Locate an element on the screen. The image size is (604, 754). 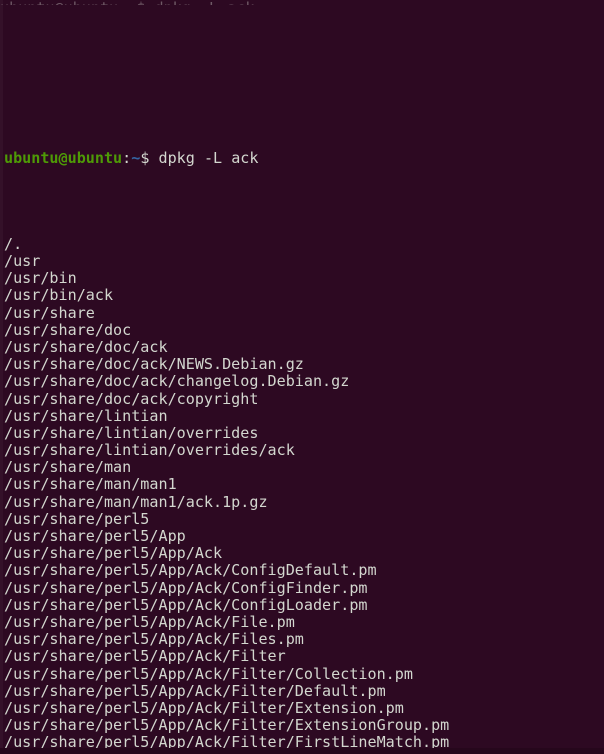
output-line: /usr/share/perl5/App/Ack/Files.pm is located at coordinates (154, 639).